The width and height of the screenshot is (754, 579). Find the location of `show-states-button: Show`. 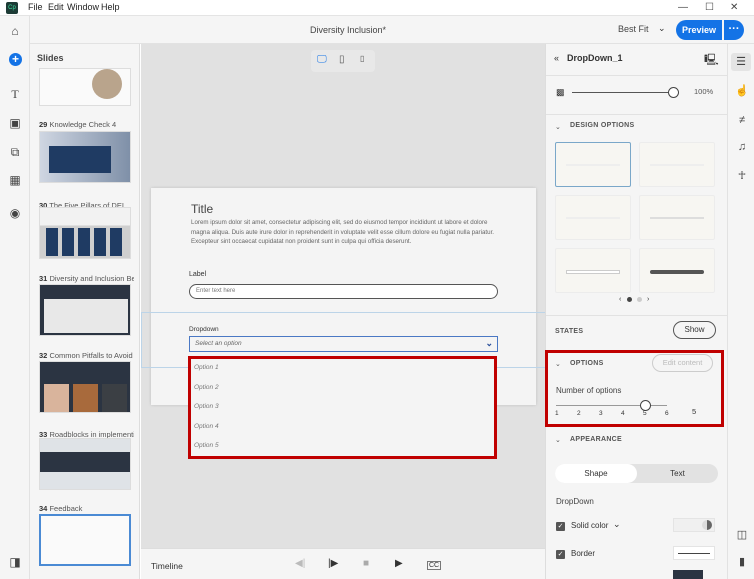

show-states-button: Show is located at coordinates (694, 330).